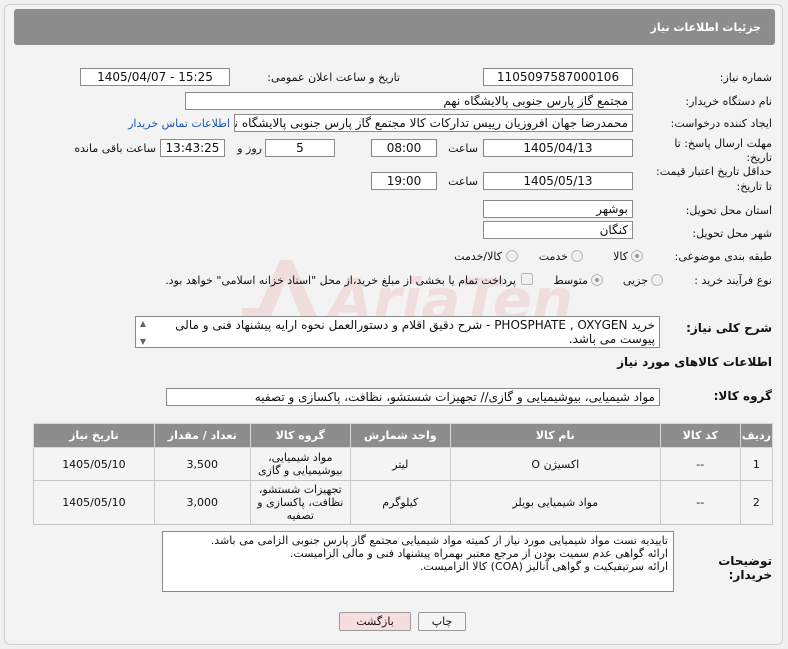 The height and width of the screenshot is (649, 788). I want to click on province-label: استان محل تحویل:, so click(728, 210).